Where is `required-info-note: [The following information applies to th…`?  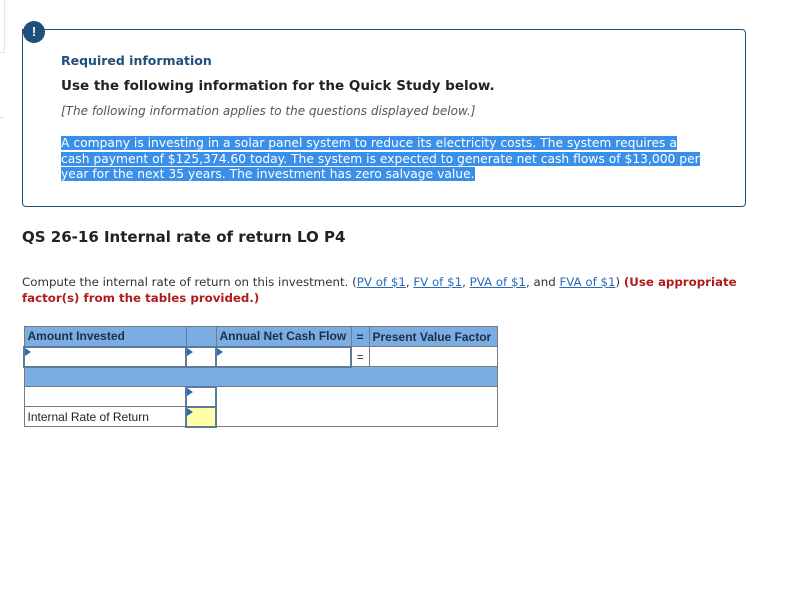 required-info-note: [The following information applies to th… is located at coordinates (268, 111).